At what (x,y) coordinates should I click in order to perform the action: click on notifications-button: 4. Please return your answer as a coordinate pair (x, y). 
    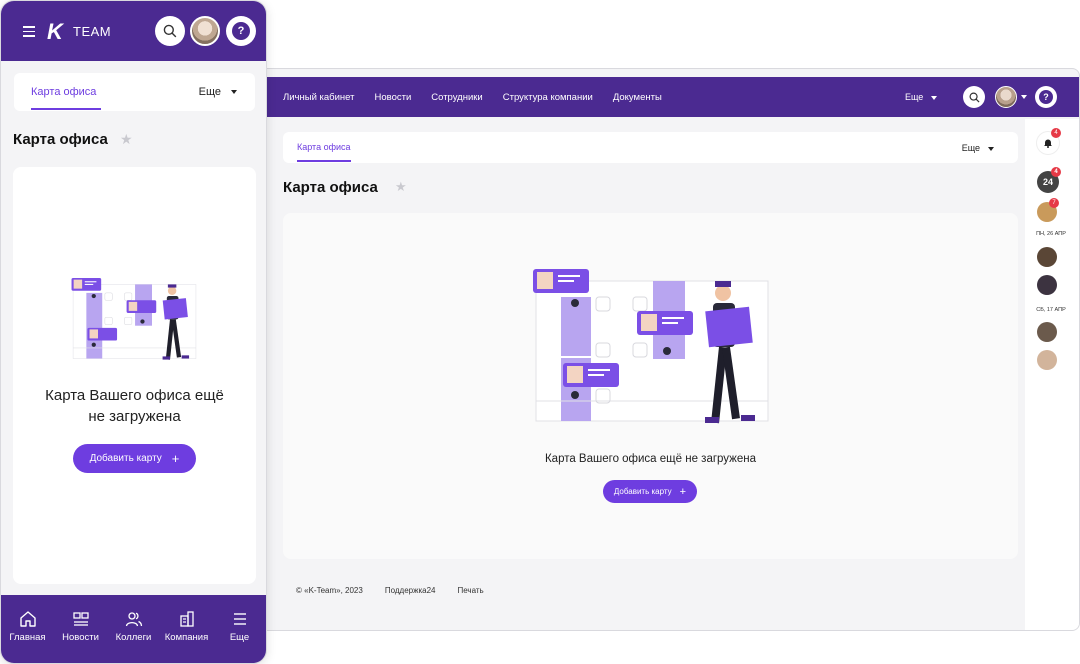
    Looking at the image, I should click on (1049, 141).